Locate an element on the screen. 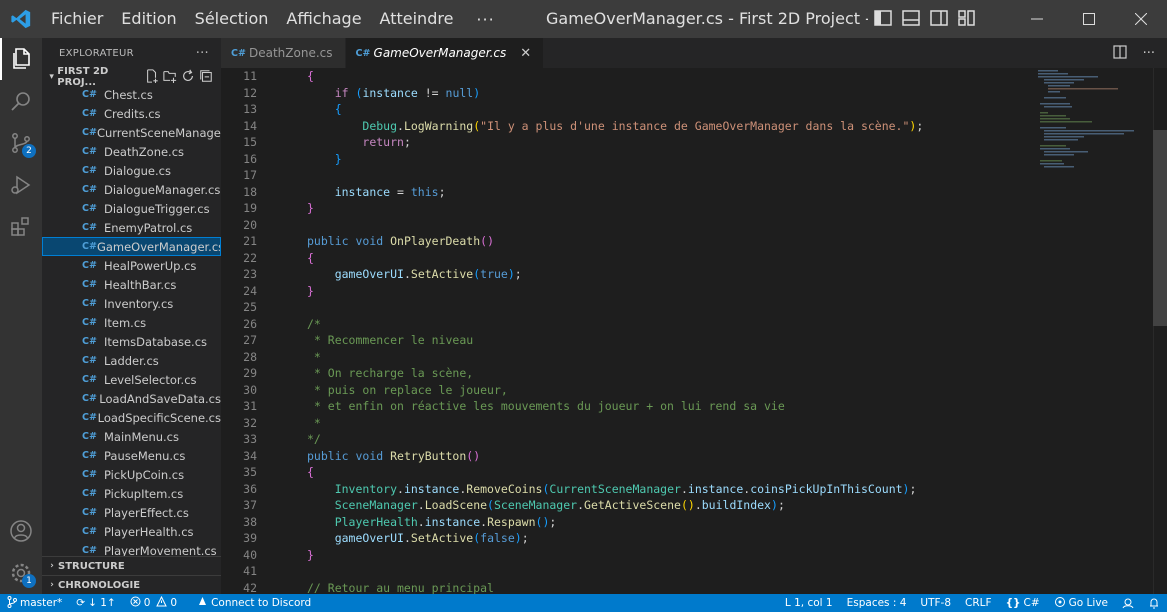  tab-deathzone: C# DeathZone.cs is located at coordinates (283, 53).